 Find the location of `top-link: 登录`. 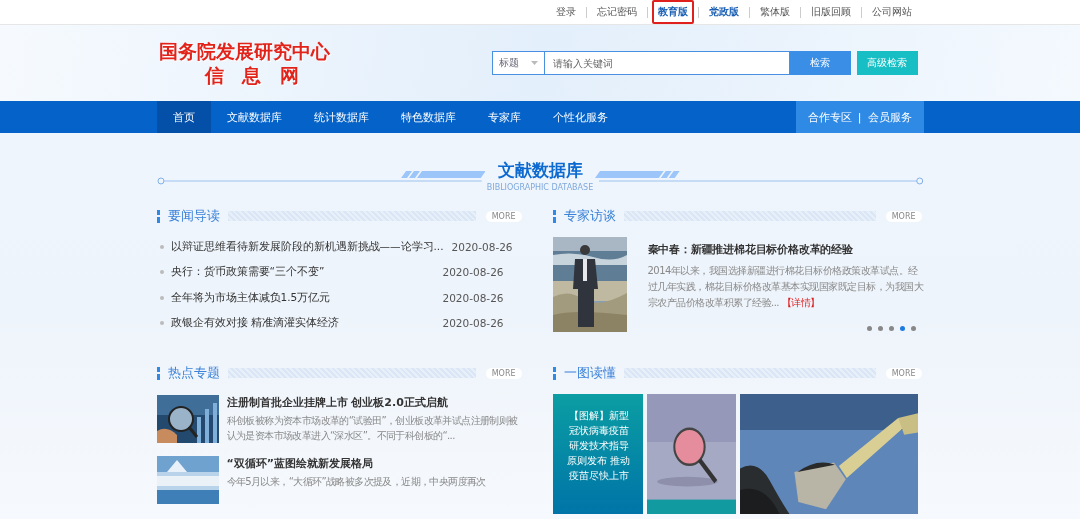

top-link: 登录 is located at coordinates (565, 12).